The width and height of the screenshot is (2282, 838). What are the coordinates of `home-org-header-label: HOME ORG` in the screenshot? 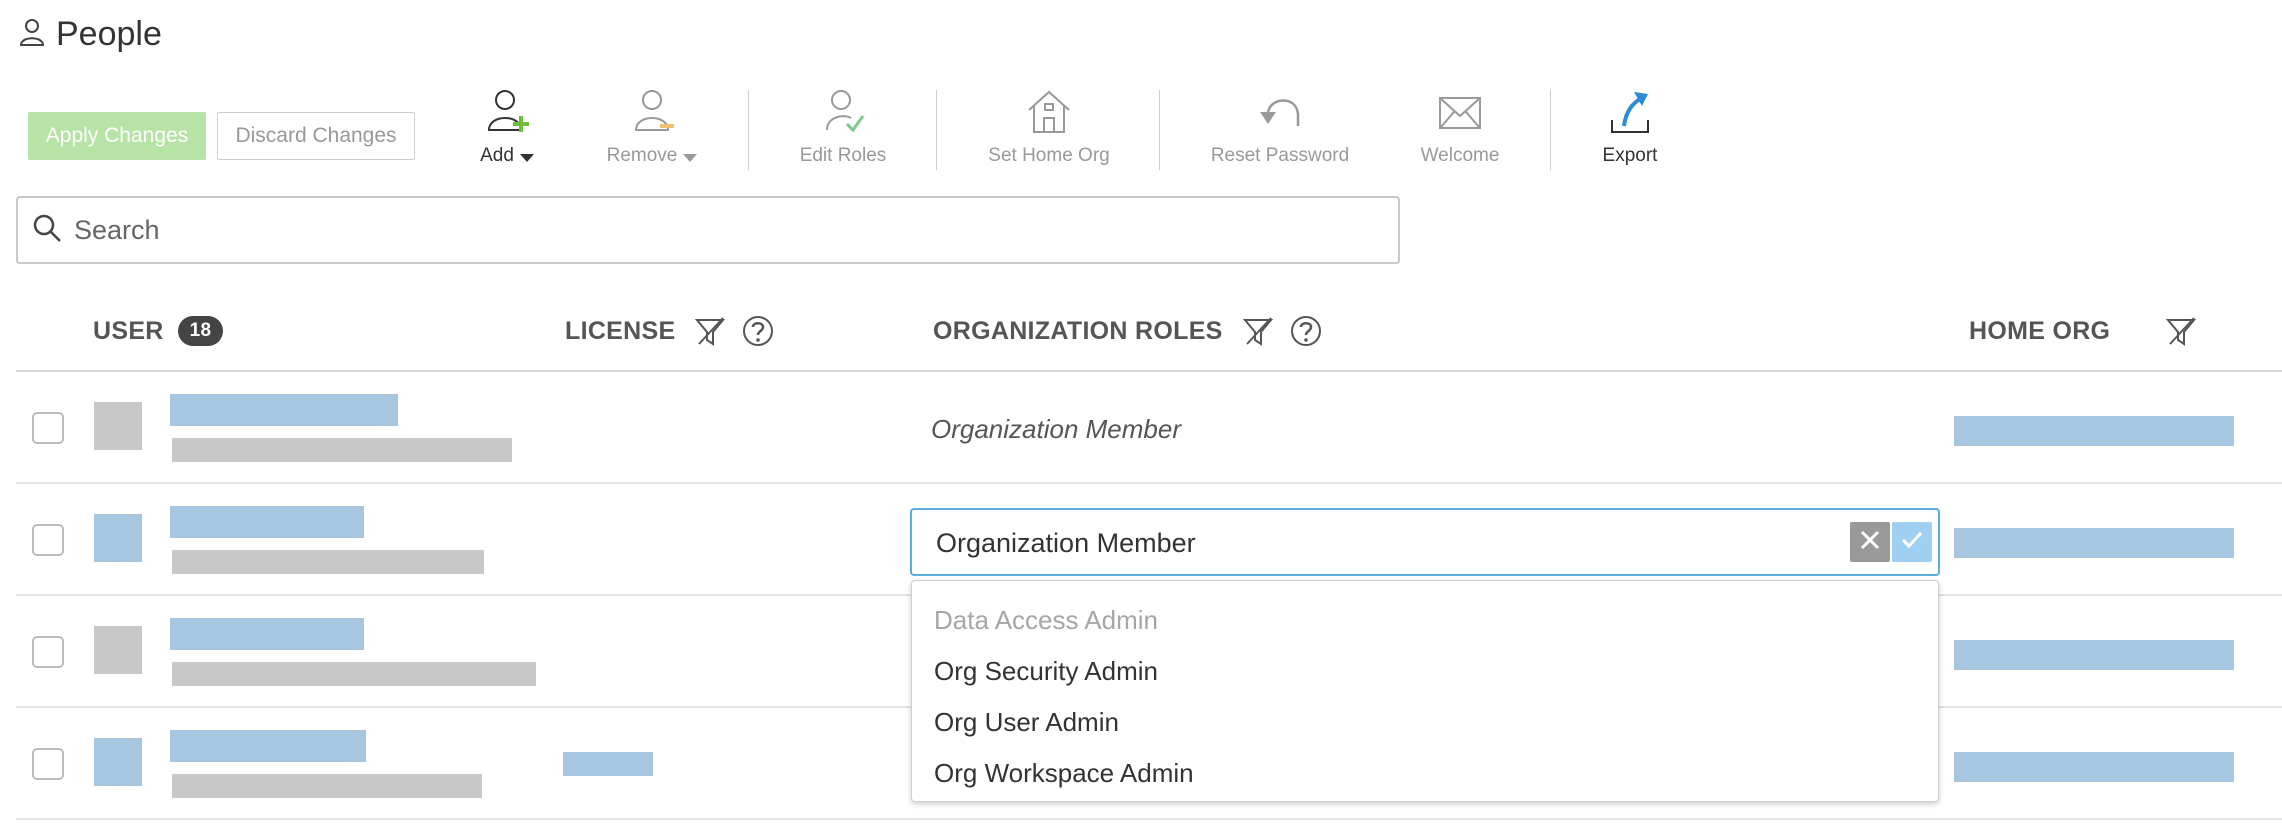 It's located at (2040, 330).